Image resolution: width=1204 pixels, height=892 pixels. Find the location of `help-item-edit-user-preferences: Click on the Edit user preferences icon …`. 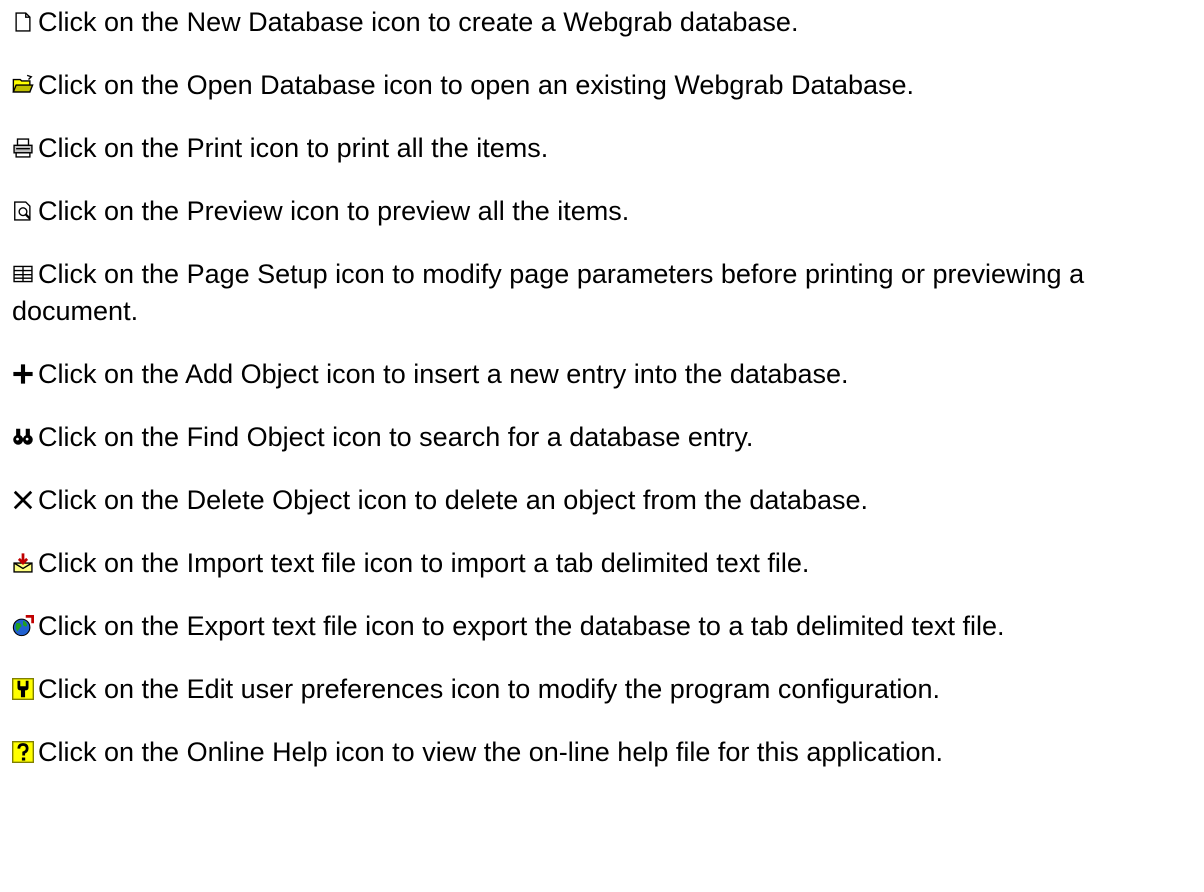

help-item-edit-user-preferences: Click on the Edit user preferences icon … is located at coordinates (608, 689).